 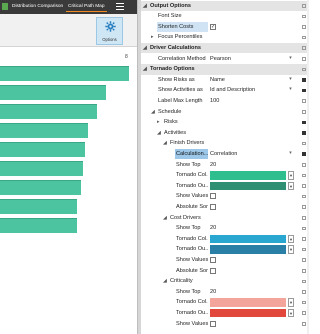 What do you see at coordinates (253, 90) in the screenshot?
I see `property-value: Id and Description ▾` at bounding box center [253, 90].